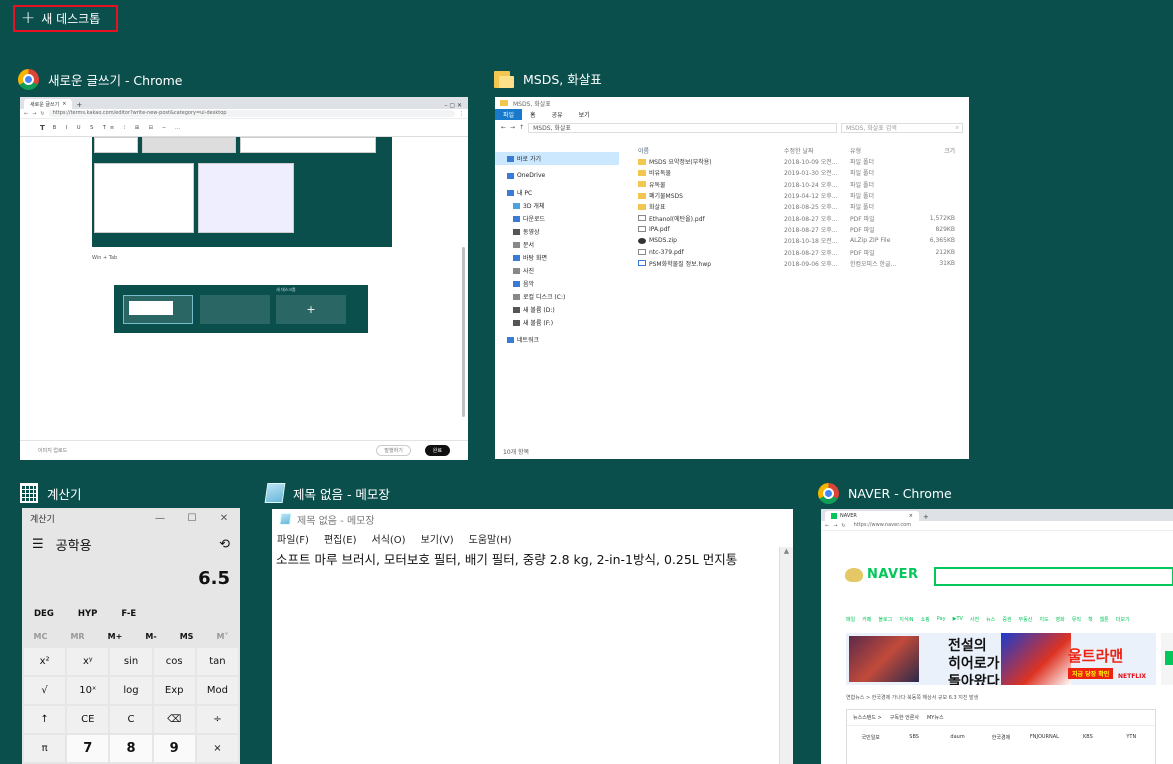  Describe the element at coordinates (786, 655) in the screenshot. I see `scrollbar: ▲` at that location.